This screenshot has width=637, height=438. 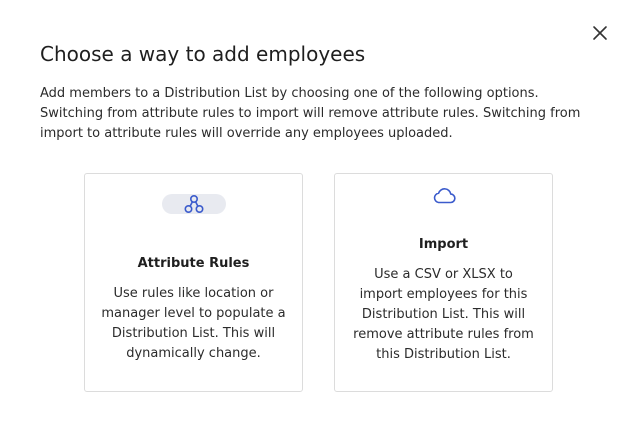 I want to click on close-button, so click(x=600, y=33).